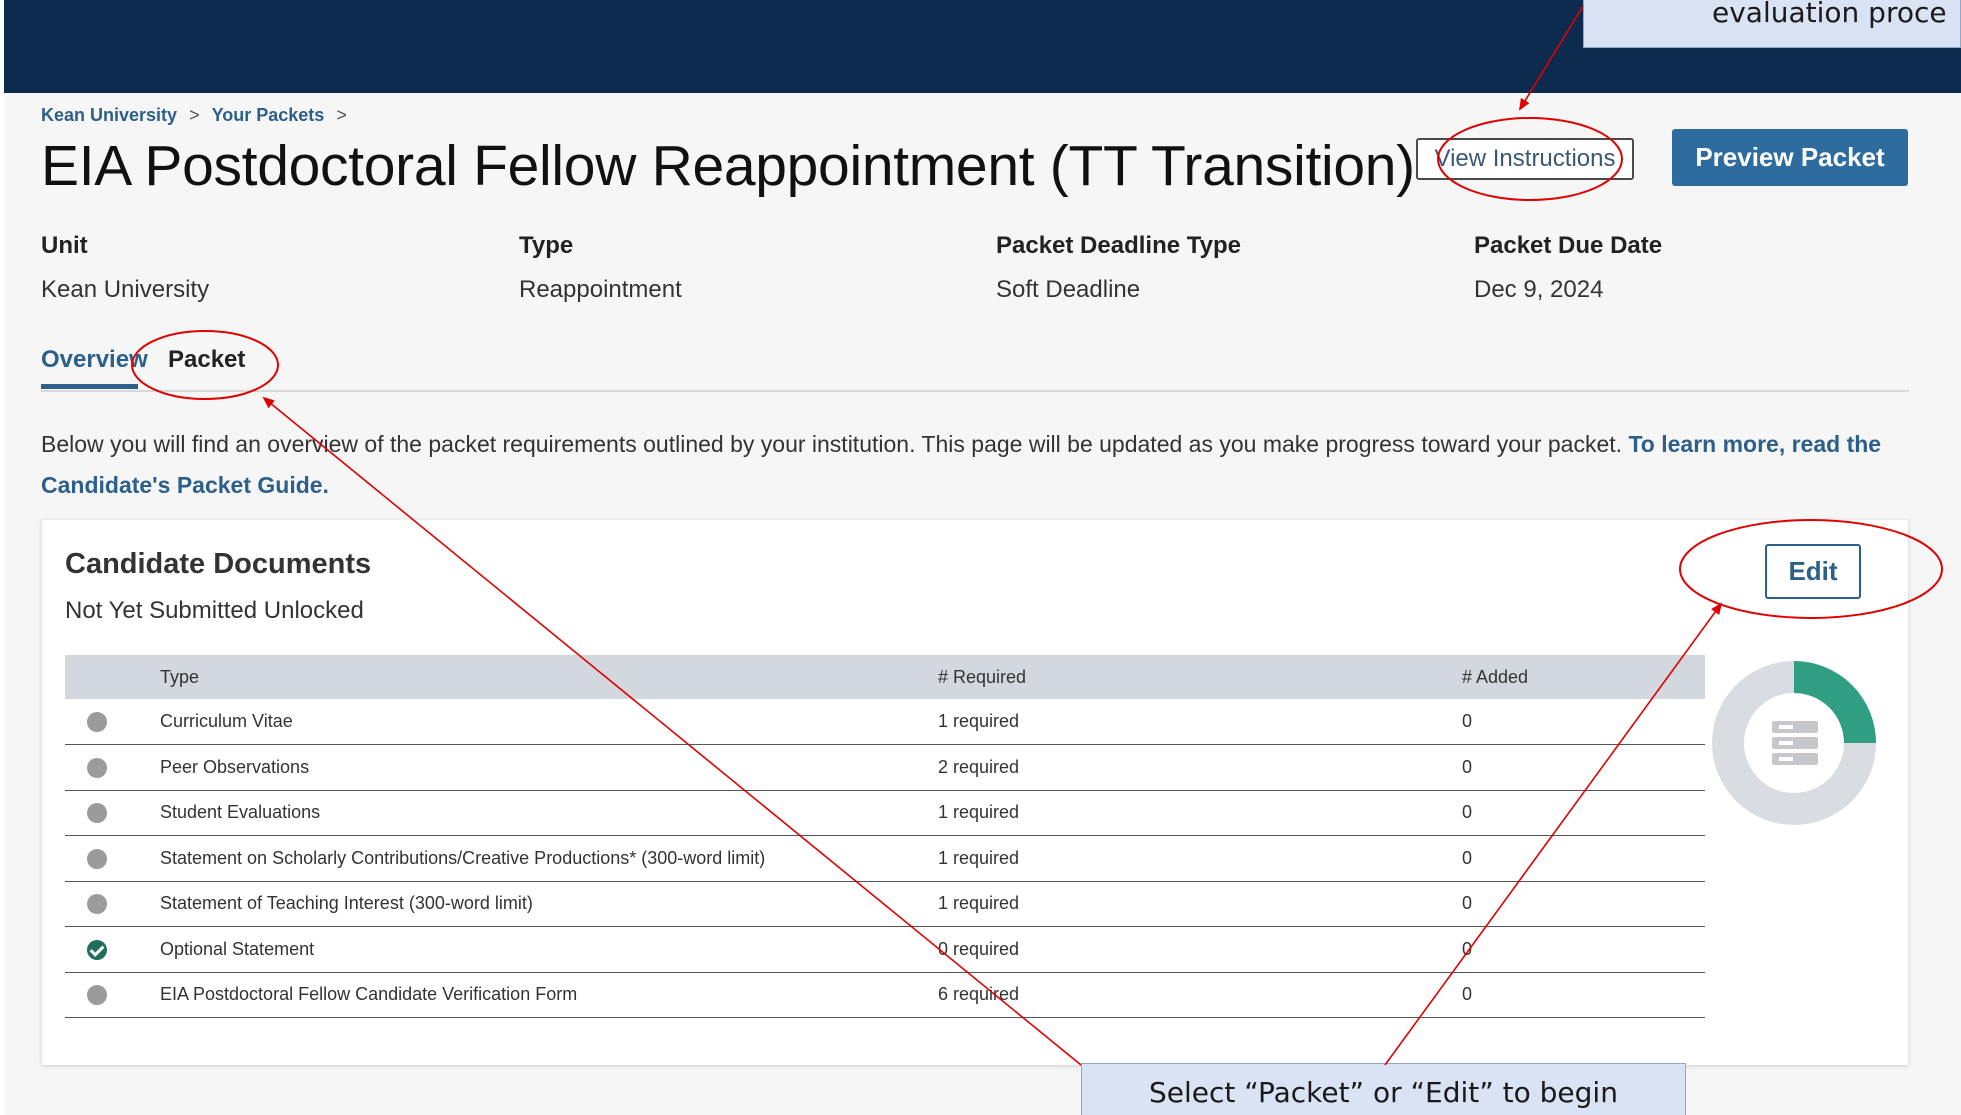 This screenshot has width=1961, height=1115. I want to click on required-count-cell: 6 required, so click(979, 994).